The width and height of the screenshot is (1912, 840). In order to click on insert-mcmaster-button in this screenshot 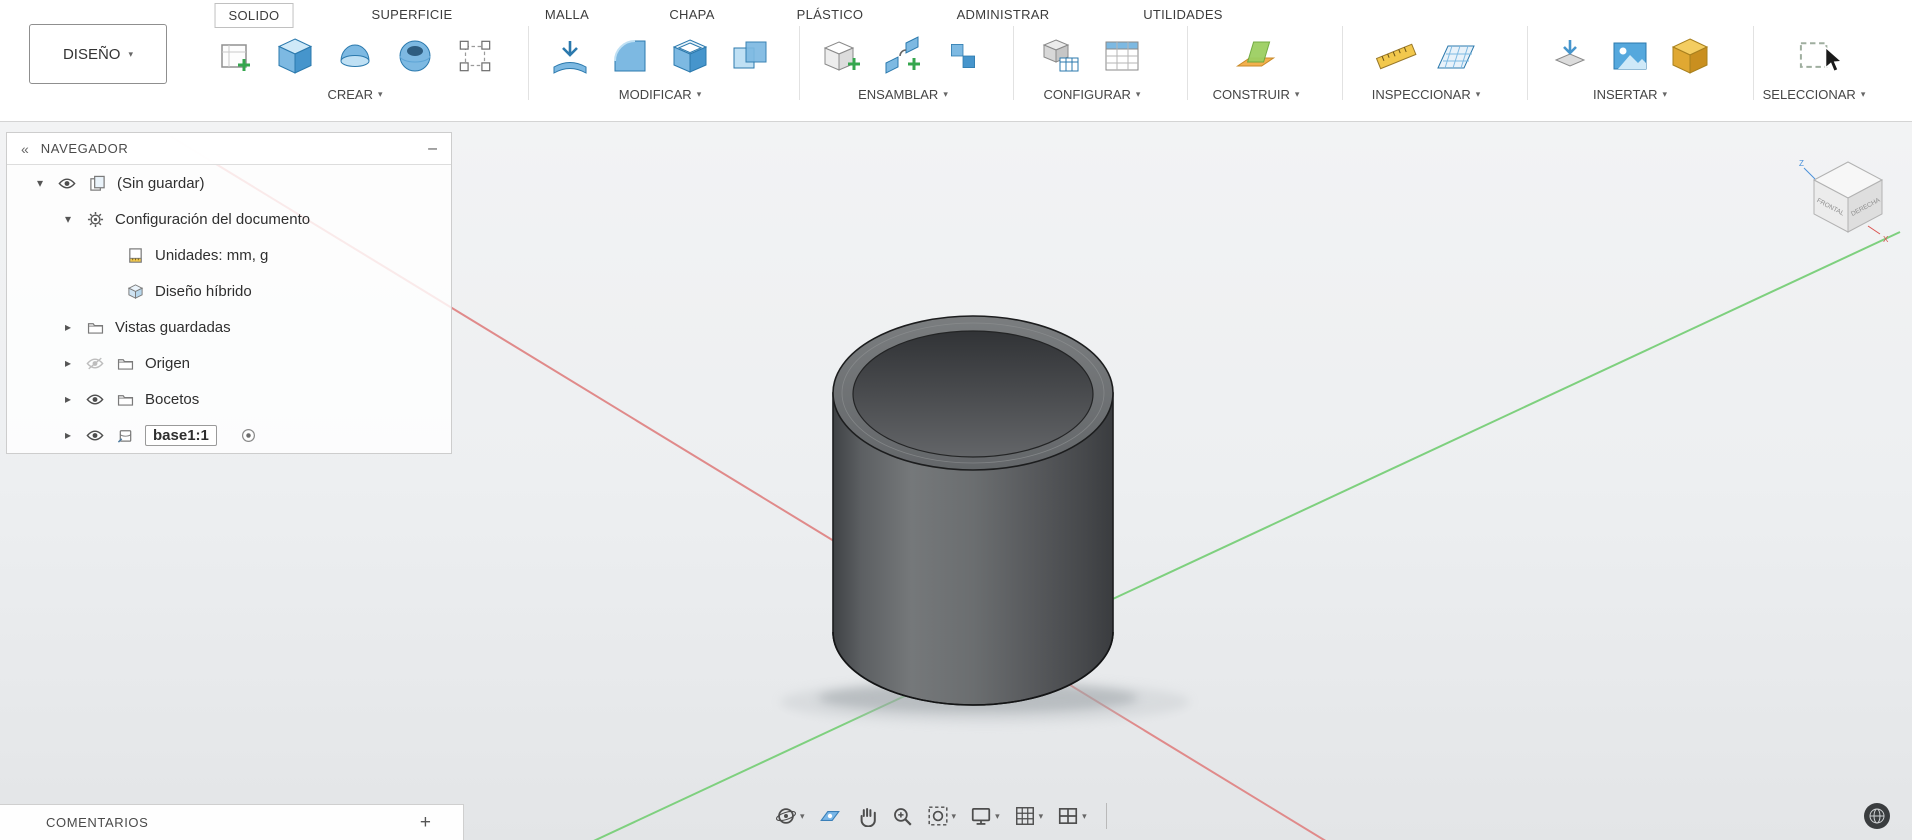, I will do `click(1690, 56)`.